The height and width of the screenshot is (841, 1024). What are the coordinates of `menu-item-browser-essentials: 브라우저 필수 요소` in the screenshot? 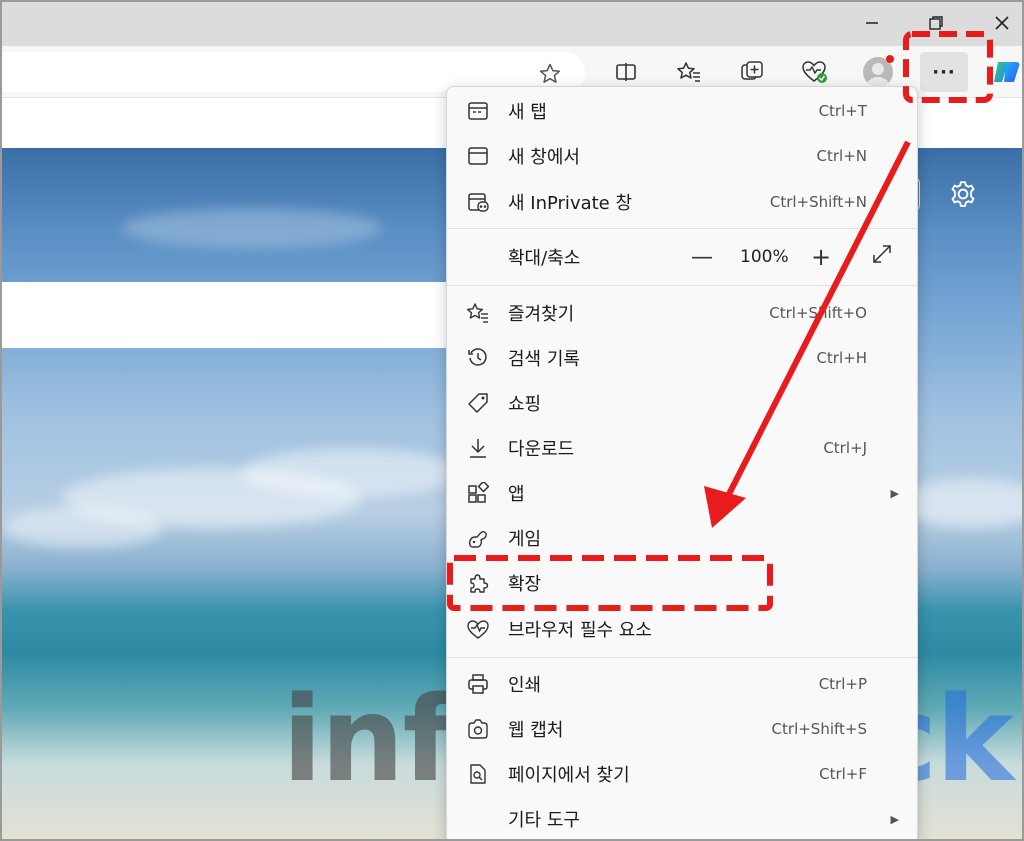 It's located at (682, 629).